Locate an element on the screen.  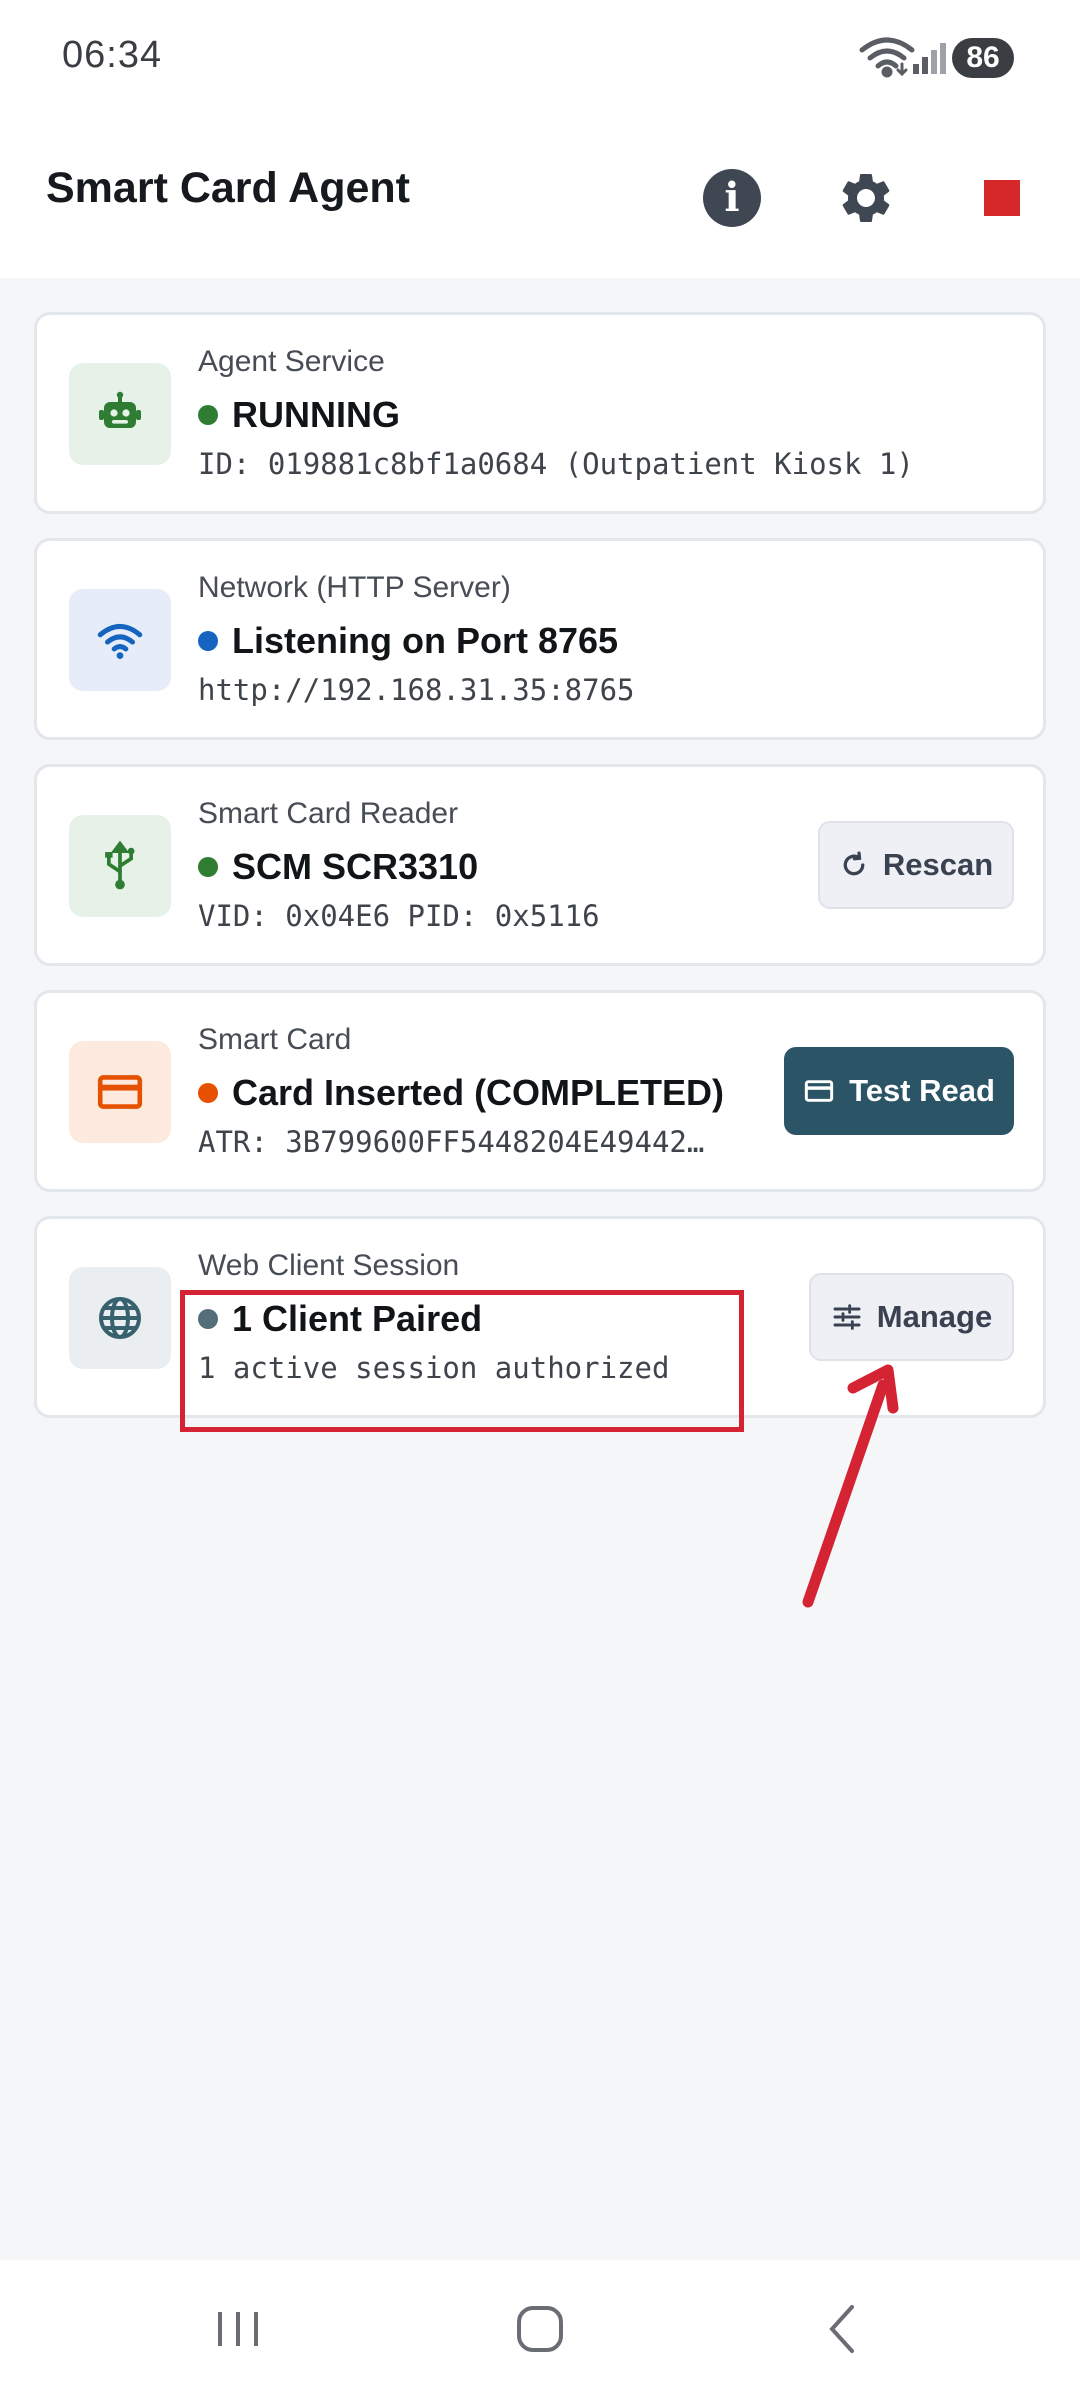
manage-button: Manage is located at coordinates (911, 1317).